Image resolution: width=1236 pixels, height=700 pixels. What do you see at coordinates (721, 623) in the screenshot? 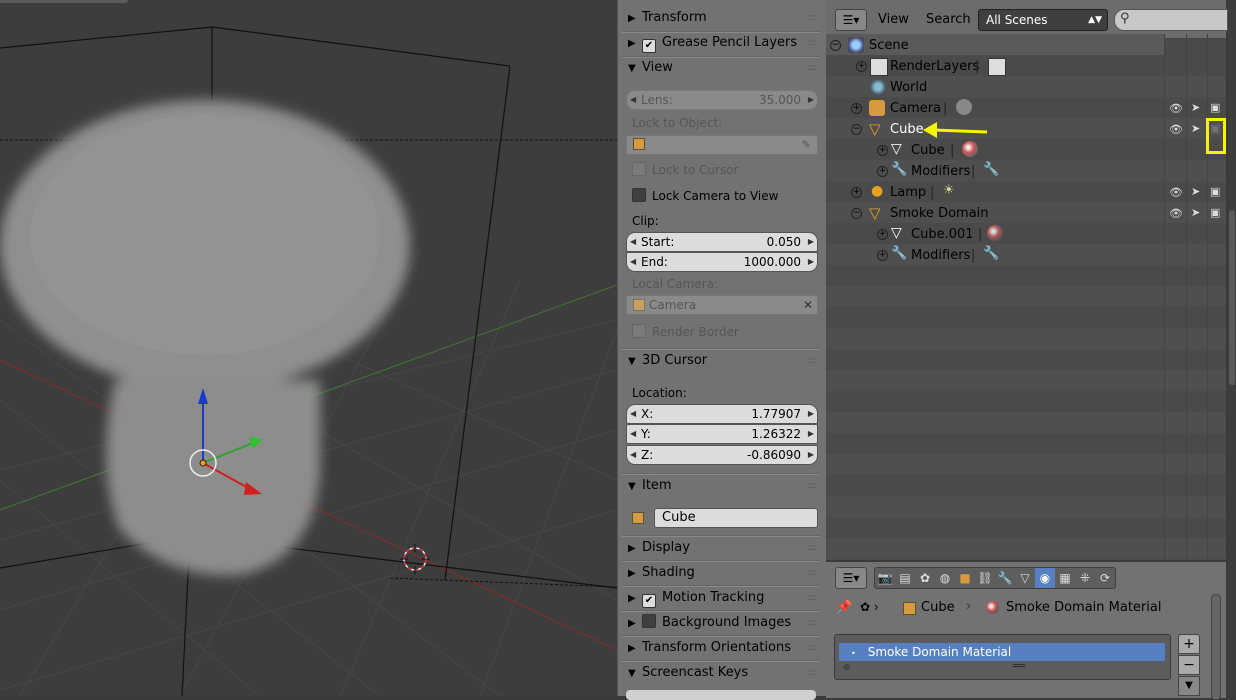
I see `panel-background-images: ▶ Background Images::::` at bounding box center [721, 623].